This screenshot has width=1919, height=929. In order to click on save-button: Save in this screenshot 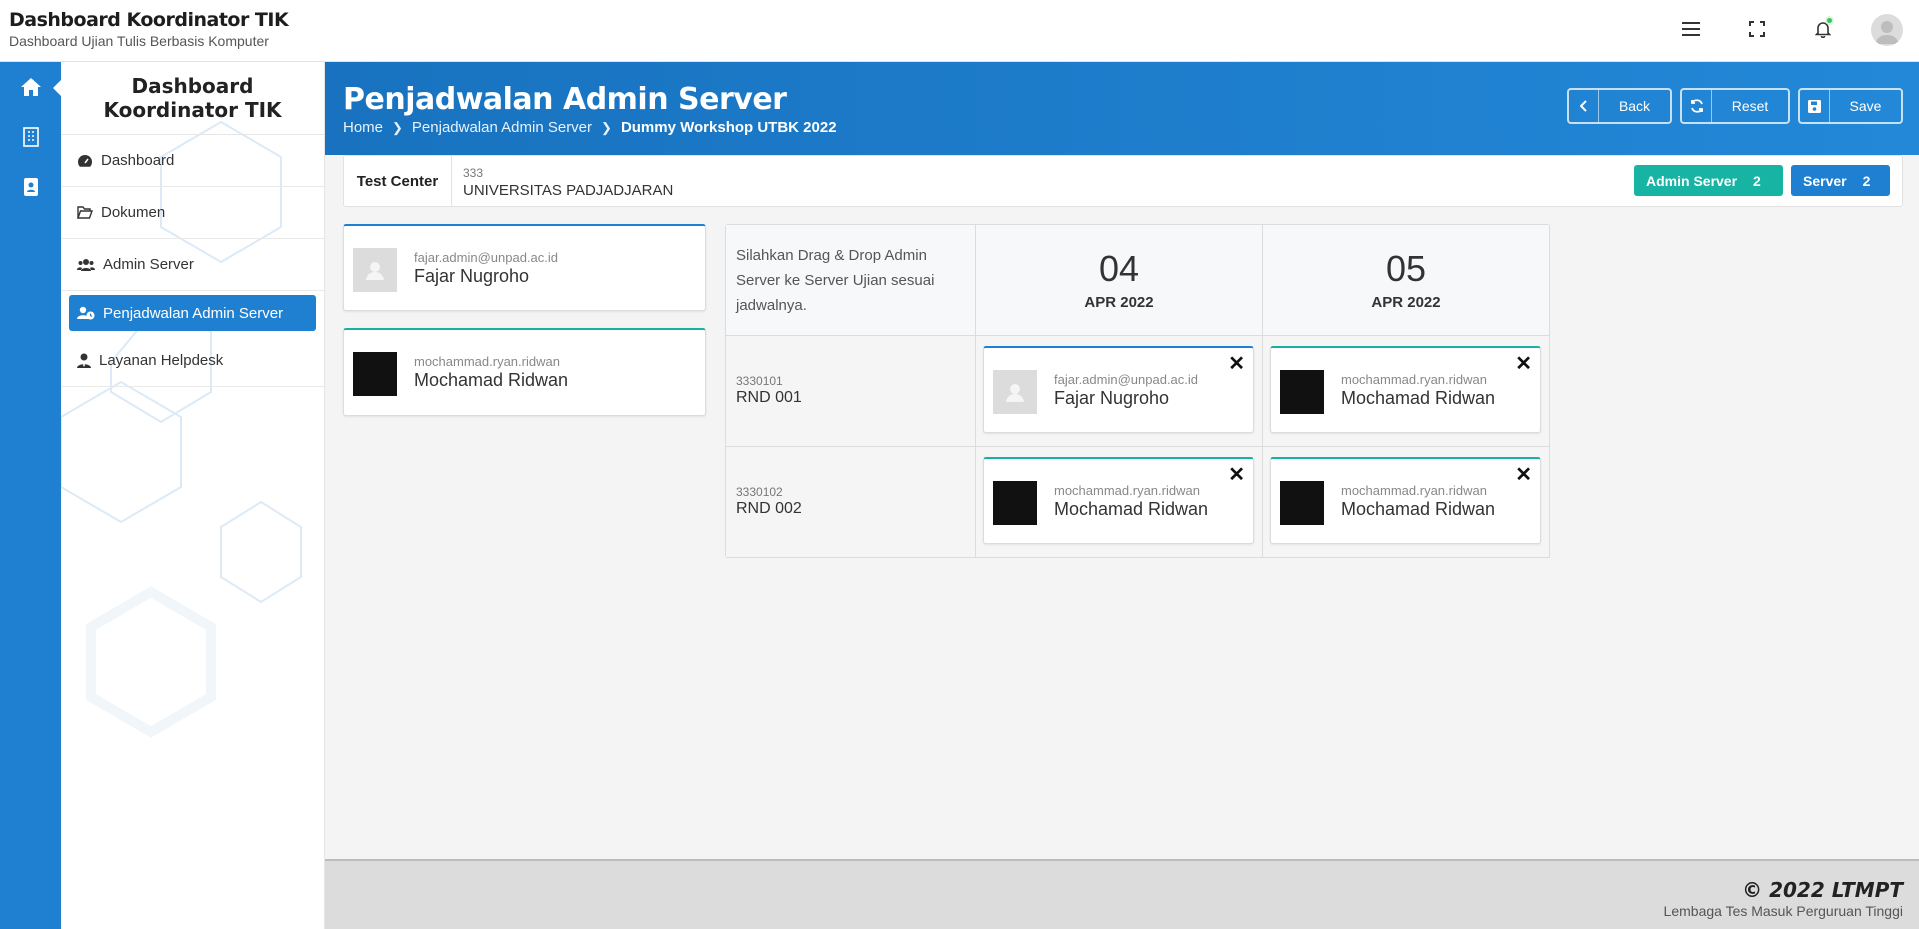, I will do `click(1850, 106)`.